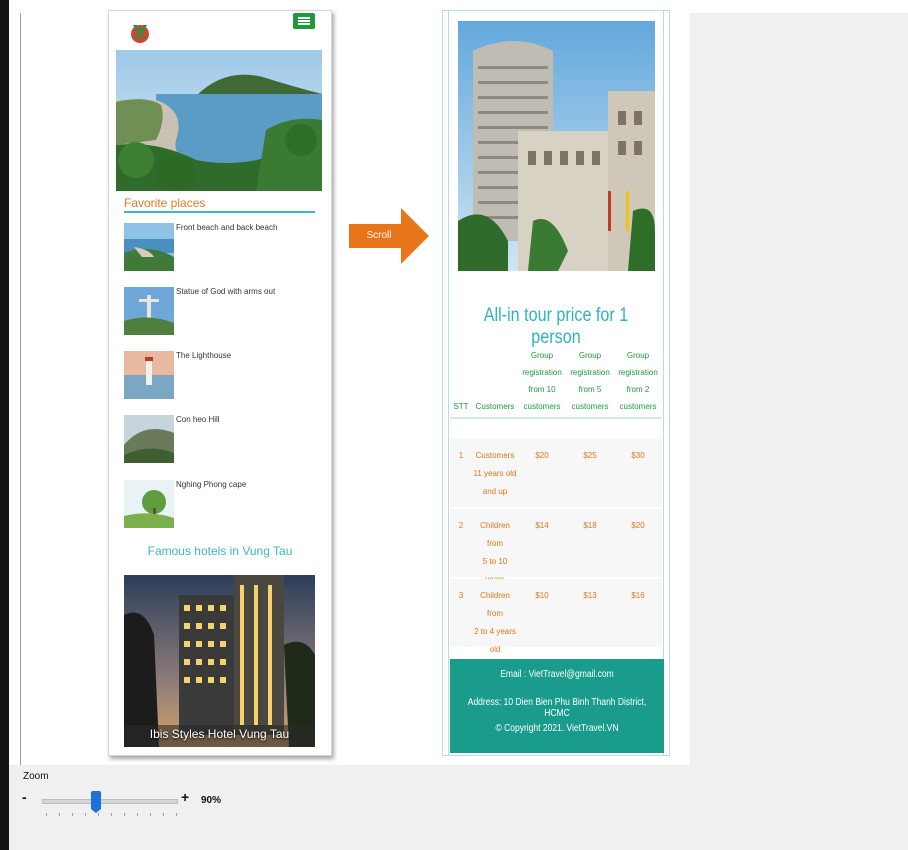 This screenshot has width=908, height=850. What do you see at coordinates (556, 326) in the screenshot?
I see `price-title: All-in tour price for 1 person` at bounding box center [556, 326].